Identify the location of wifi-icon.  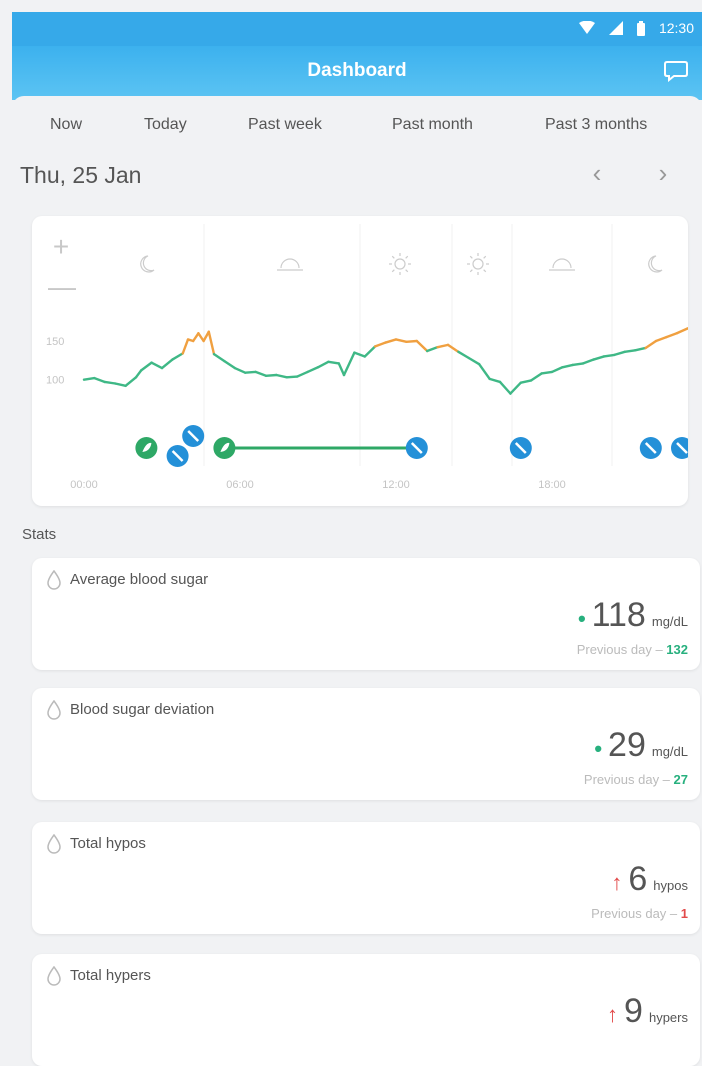
(586, 27).